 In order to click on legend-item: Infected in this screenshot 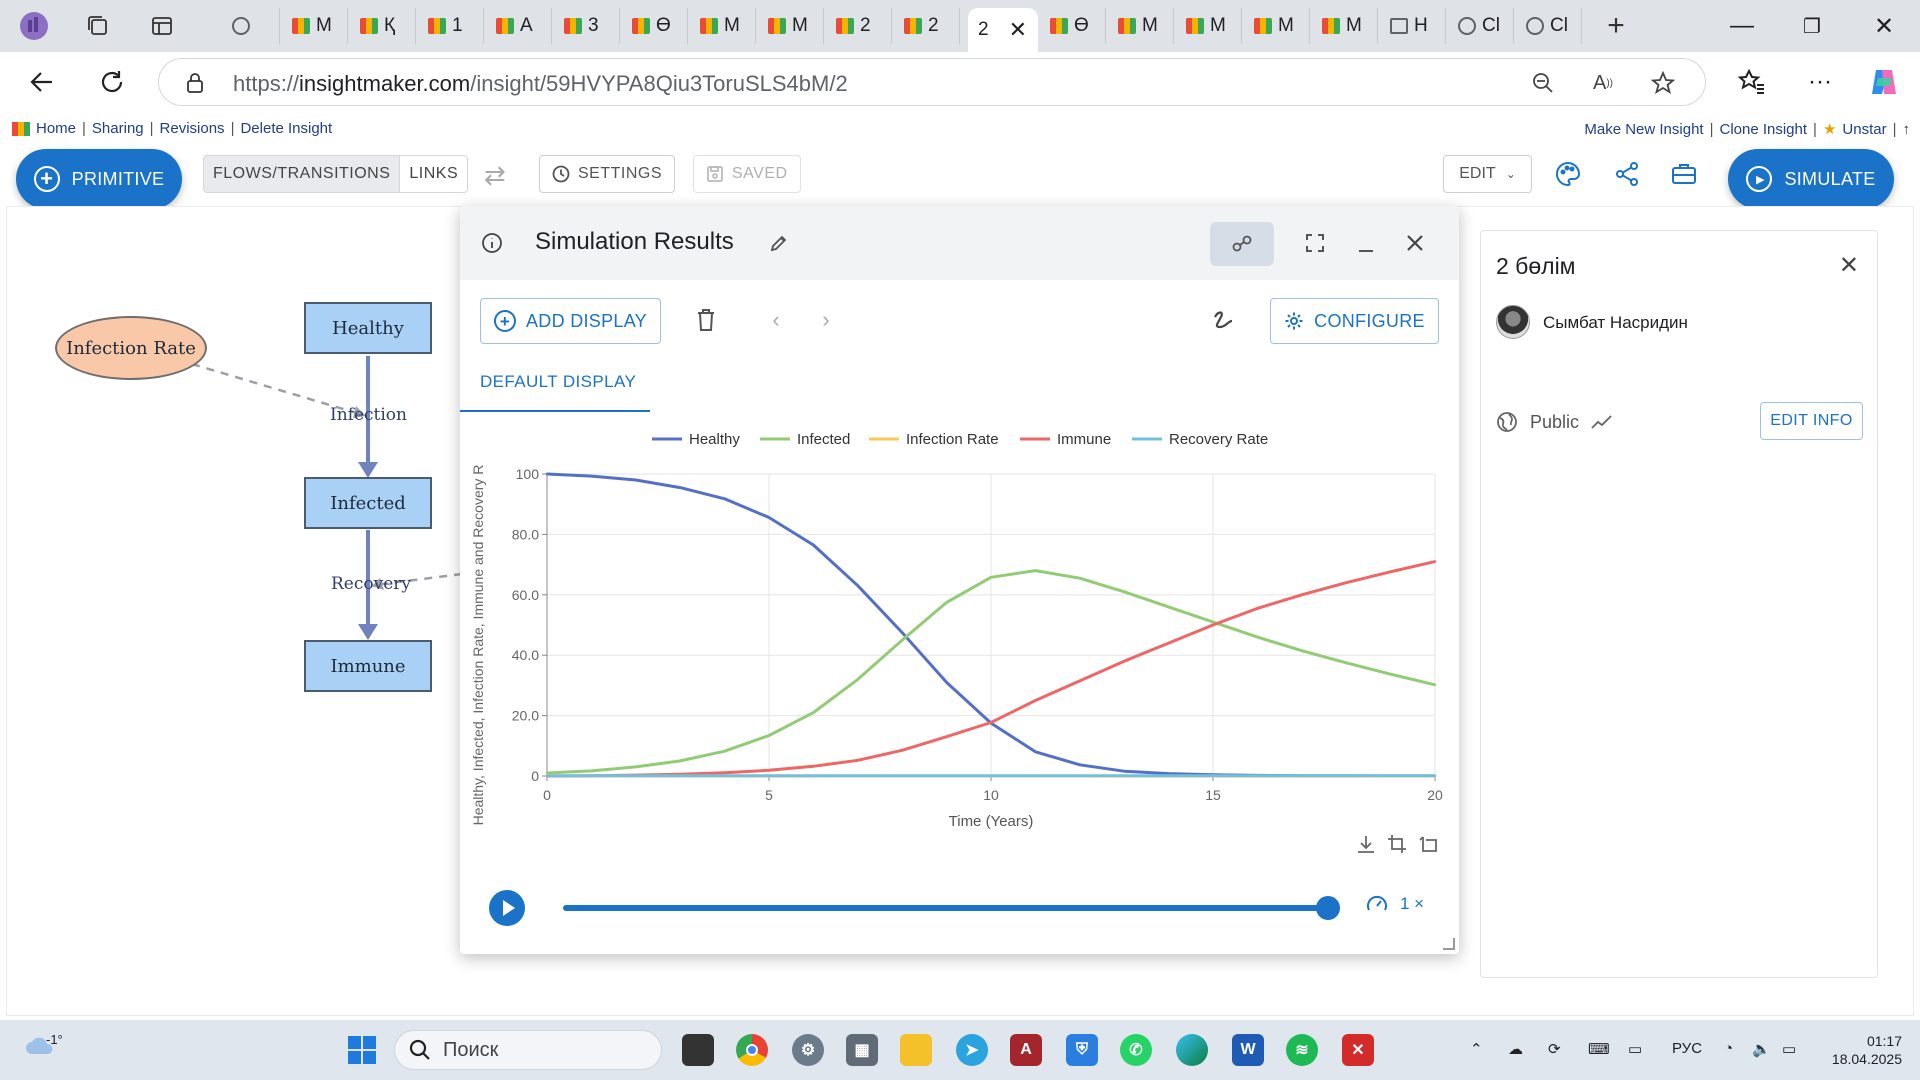, I will do `click(823, 439)`.